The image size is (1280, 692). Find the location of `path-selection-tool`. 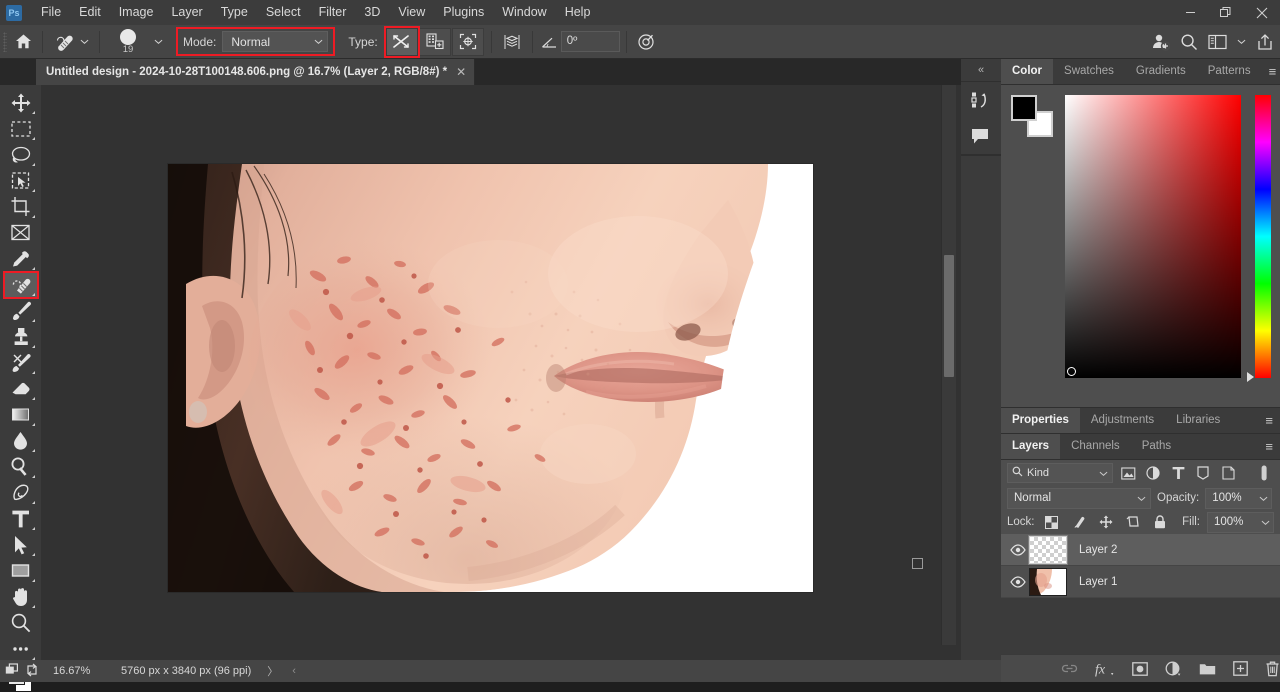

path-selection-tool is located at coordinates (21, 545).